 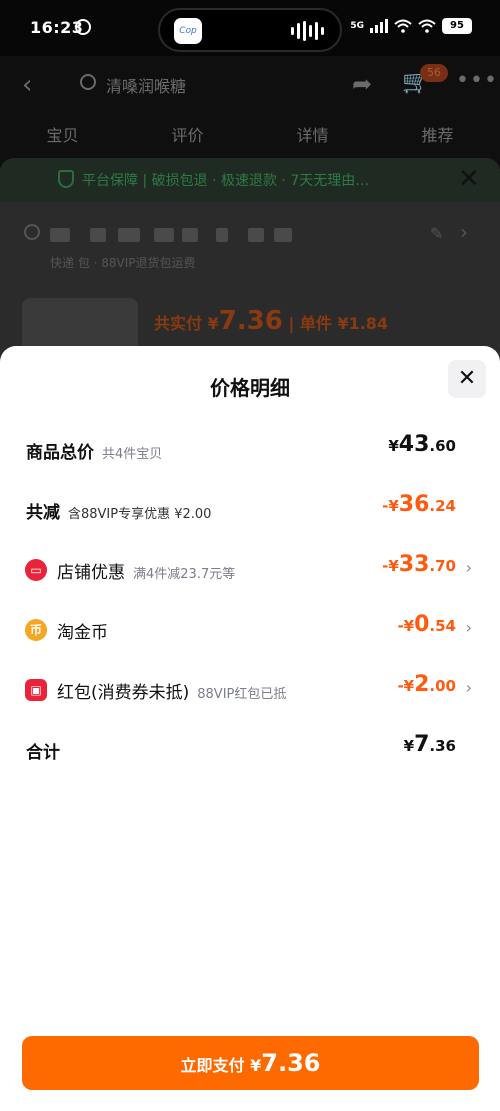 I want to click on tab-reviews: 评价, so click(x=187, y=135).